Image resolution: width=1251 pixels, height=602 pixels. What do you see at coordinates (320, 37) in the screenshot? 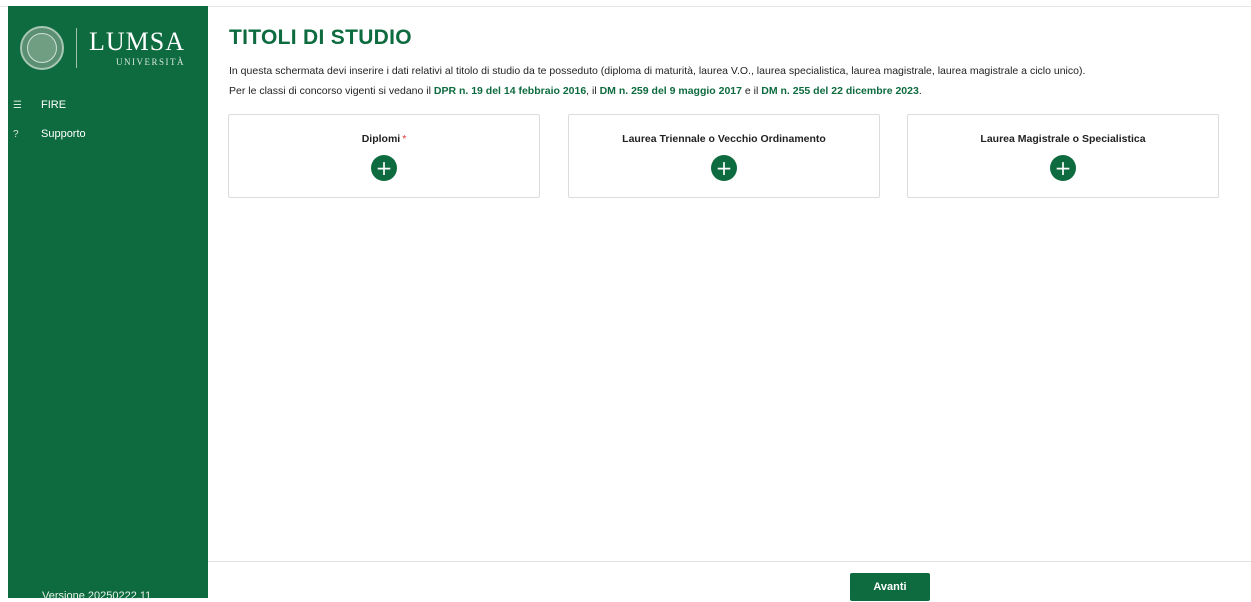
I see `page-title: TITOLI DI STUDIO` at bounding box center [320, 37].